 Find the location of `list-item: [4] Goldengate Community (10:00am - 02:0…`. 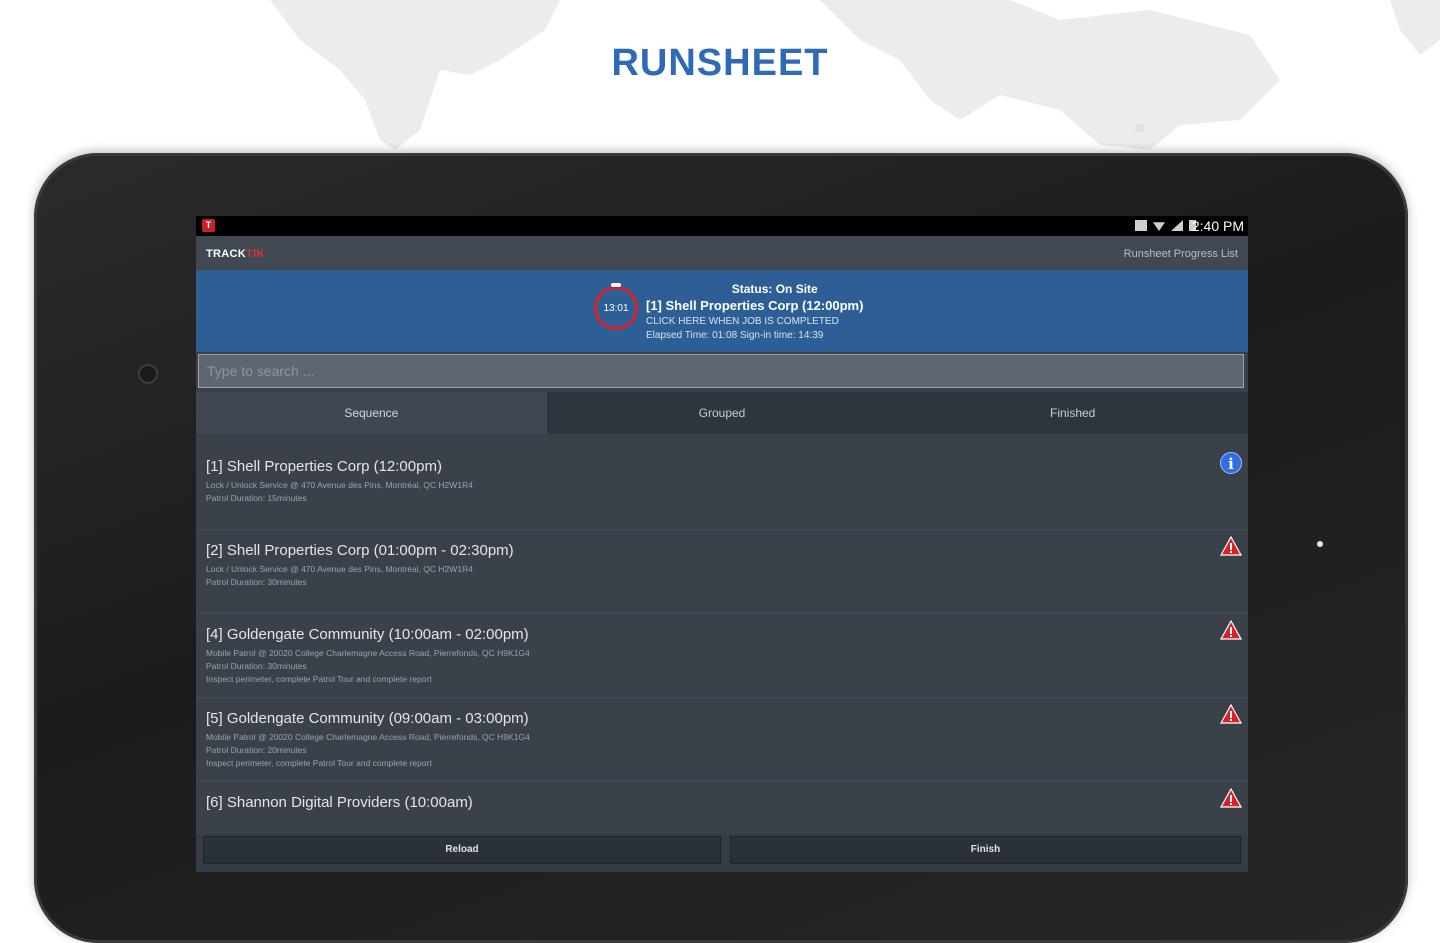

list-item: [4] Goldengate Community (10:00am - 02:0… is located at coordinates (722, 656).